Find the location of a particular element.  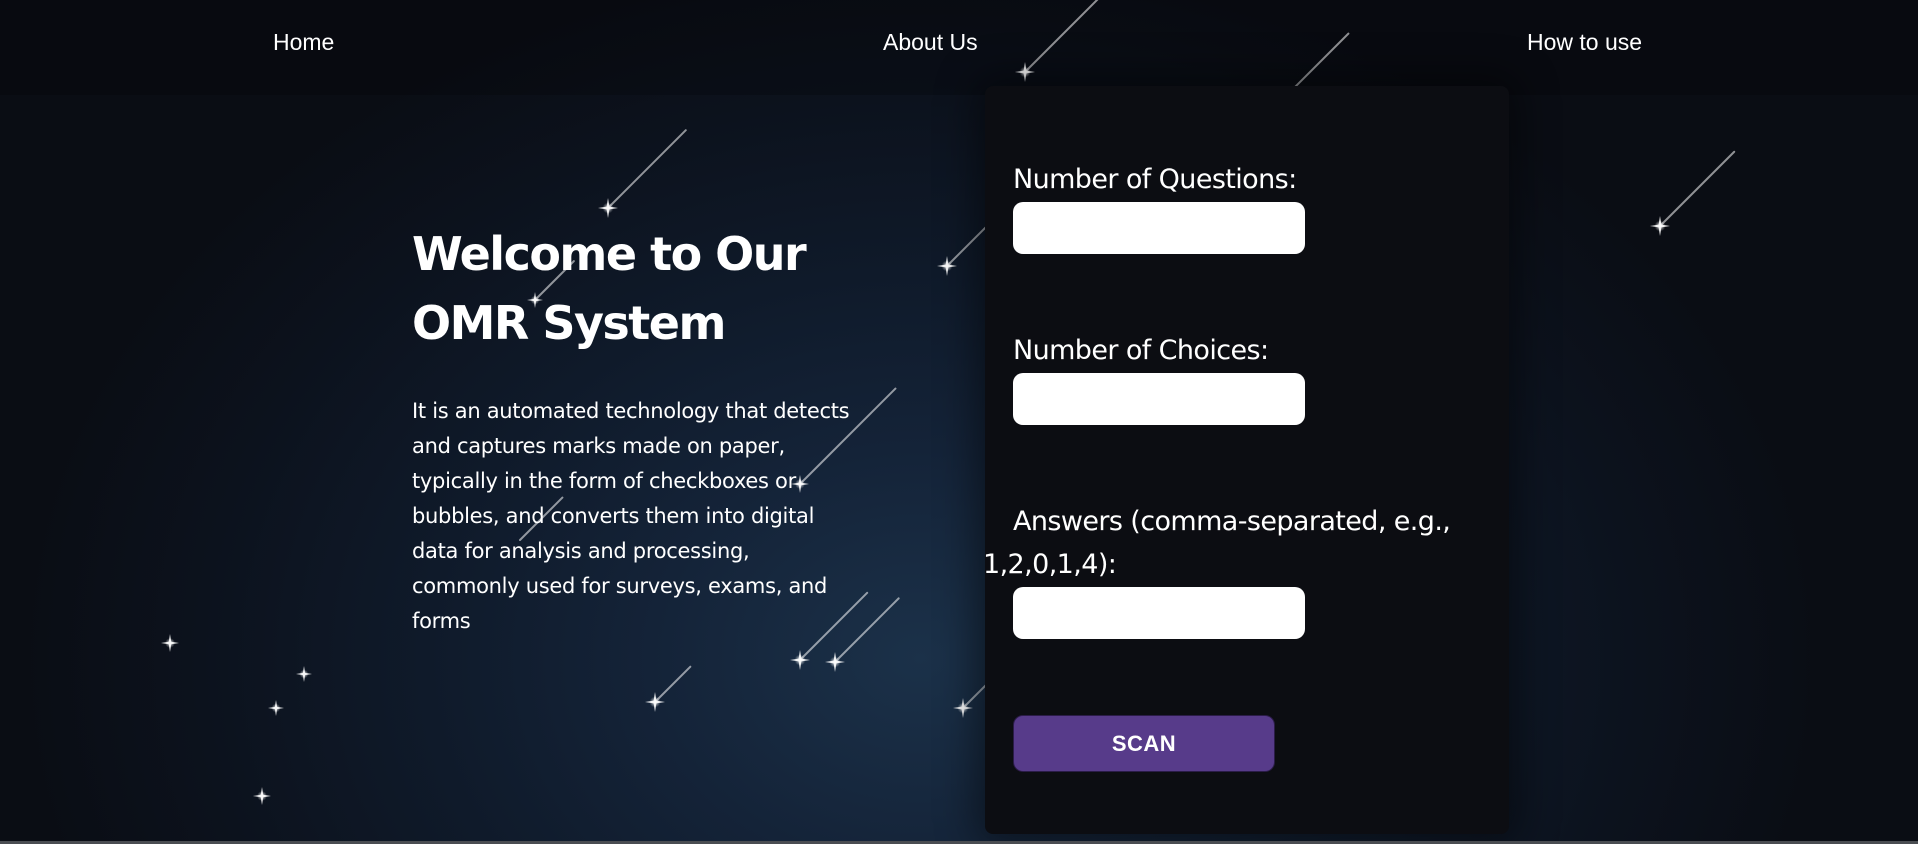

questions-label: Number of Questions: is located at coordinates (1155, 179).